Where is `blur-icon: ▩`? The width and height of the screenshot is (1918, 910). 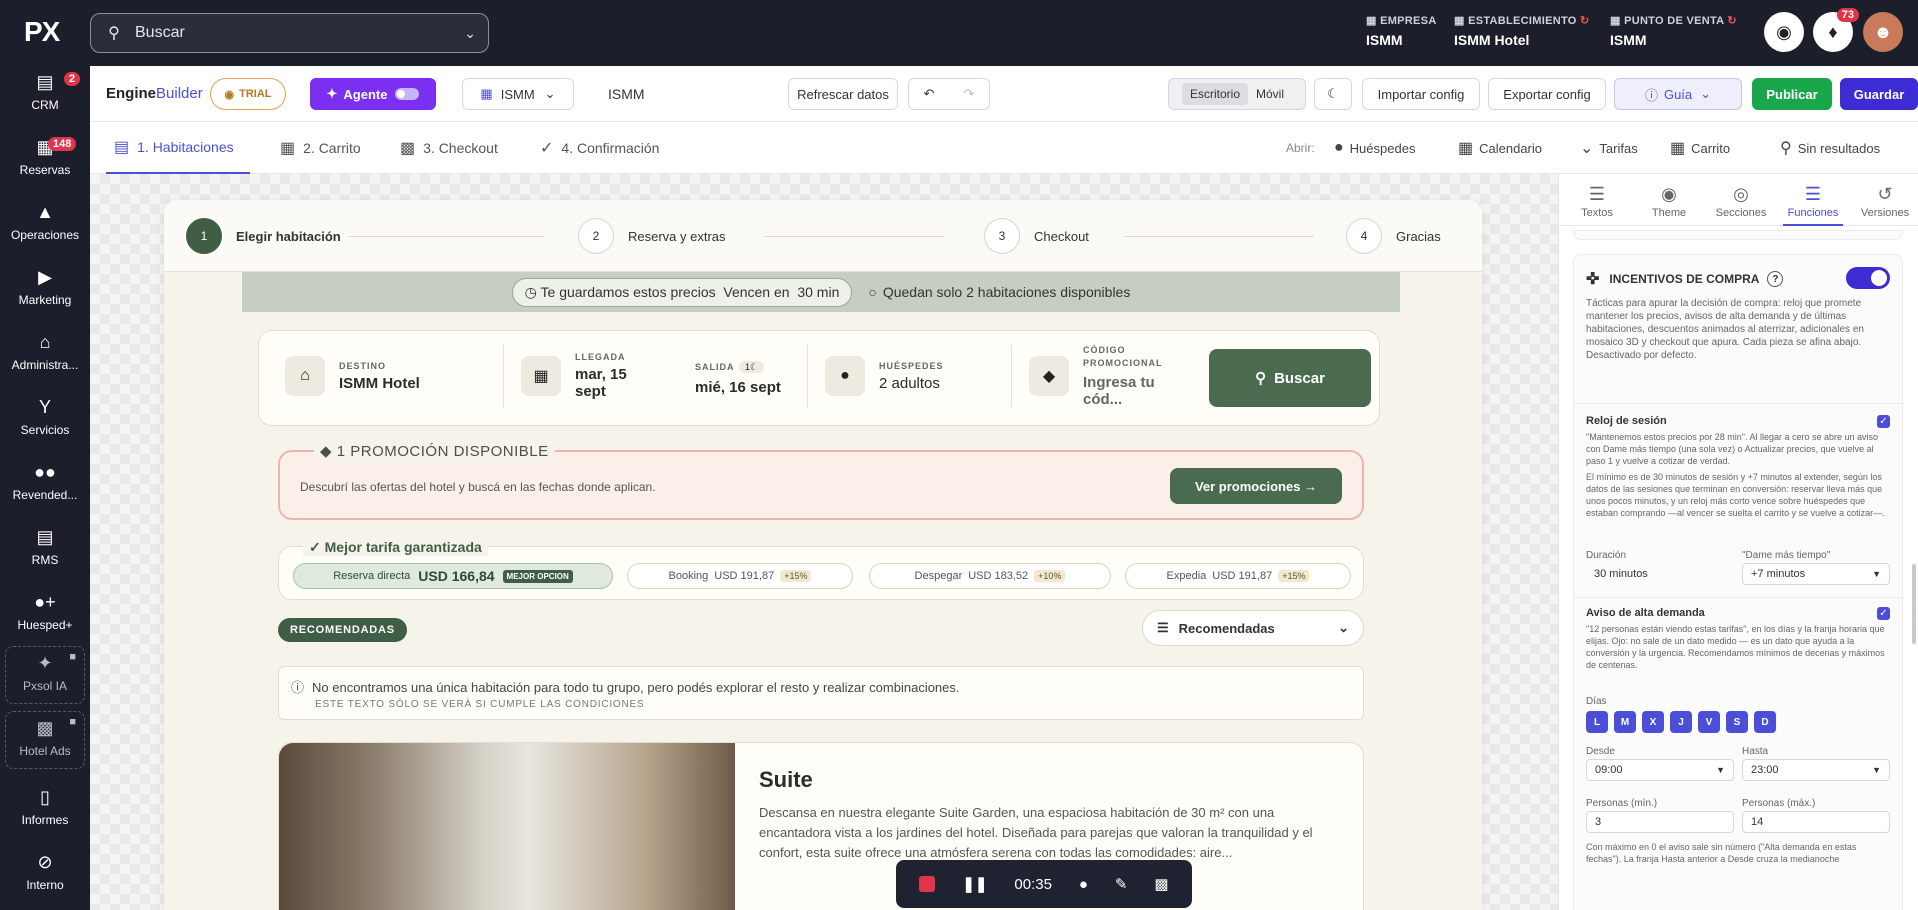 blur-icon: ▩ is located at coordinates (1161, 884).